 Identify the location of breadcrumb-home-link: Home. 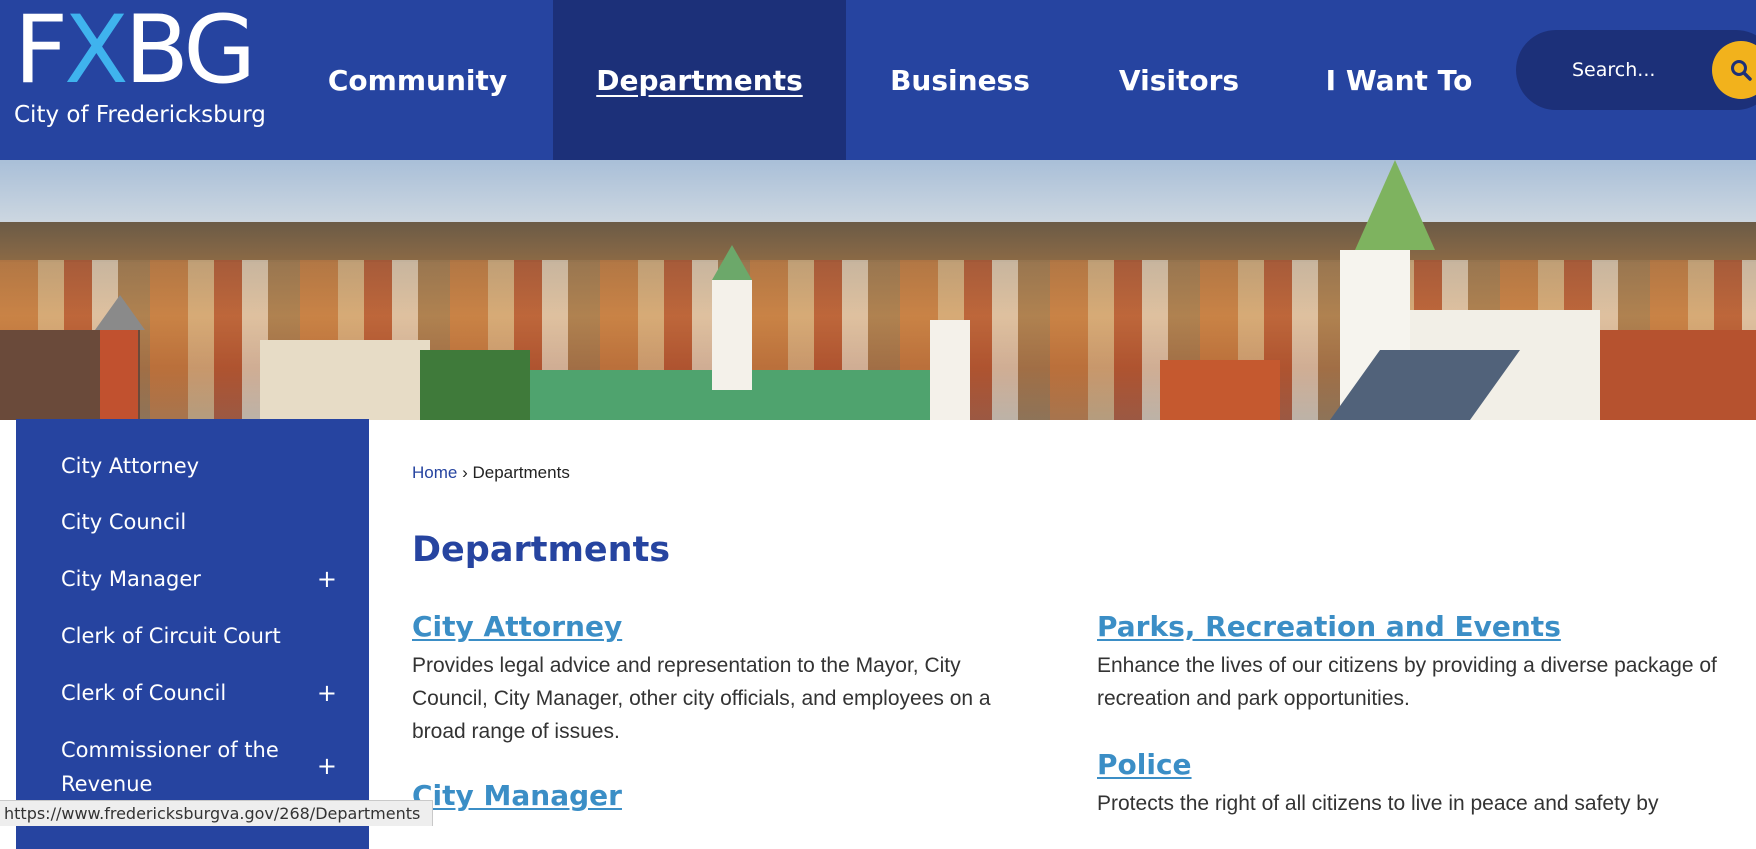
(434, 472).